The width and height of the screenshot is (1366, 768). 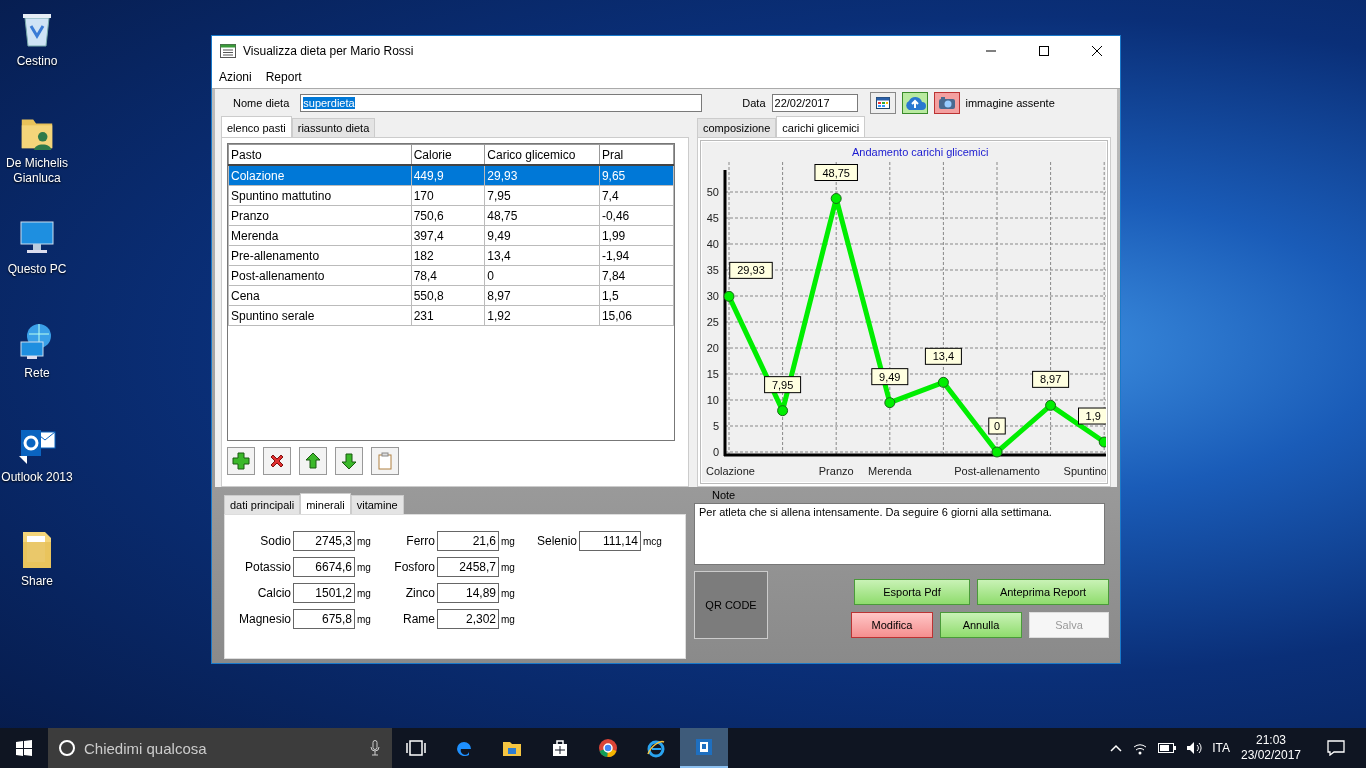 What do you see at coordinates (37, 461) in the screenshot?
I see `desktop-shortcut: Outlook 2013` at bounding box center [37, 461].